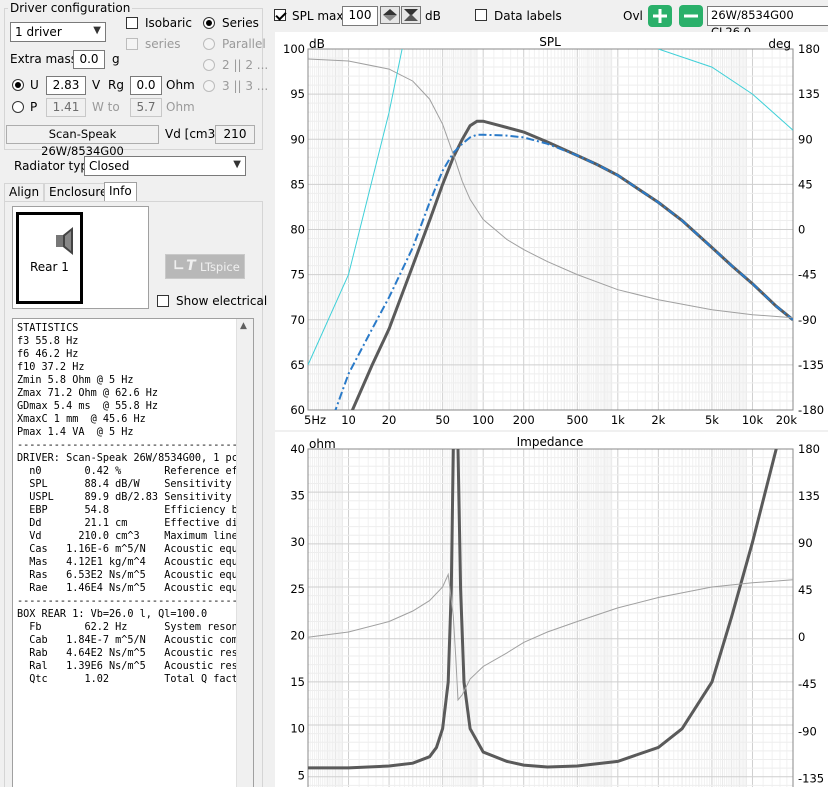 Image resolution: width=828 pixels, height=787 pixels. I want to click on ltspice-logo-icon: ∟ T, so click(184, 266).